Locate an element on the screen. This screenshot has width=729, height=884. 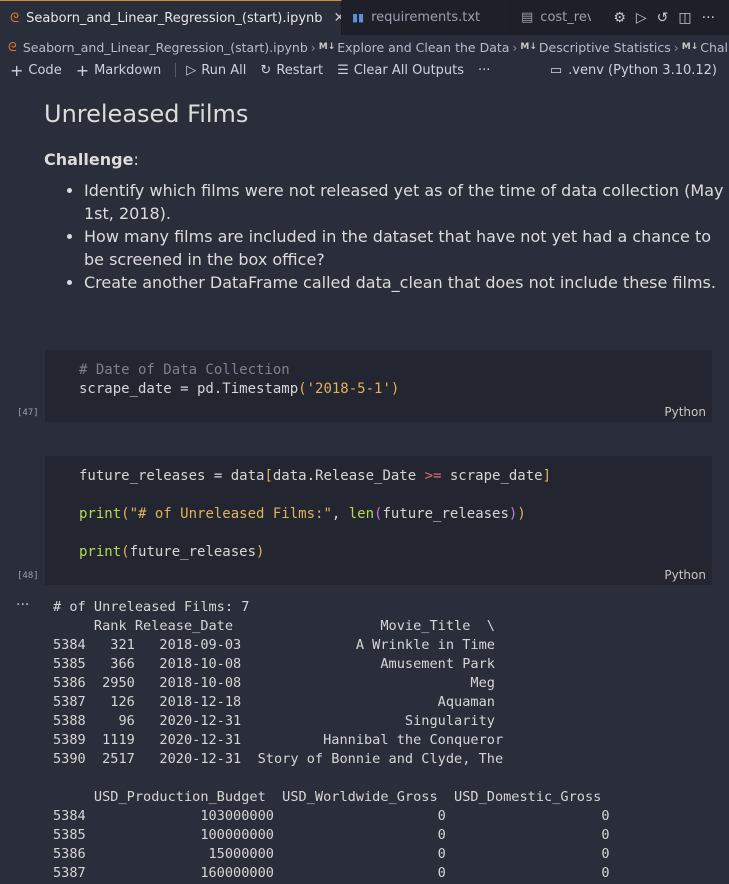
run-all-label: Run All is located at coordinates (224, 70).